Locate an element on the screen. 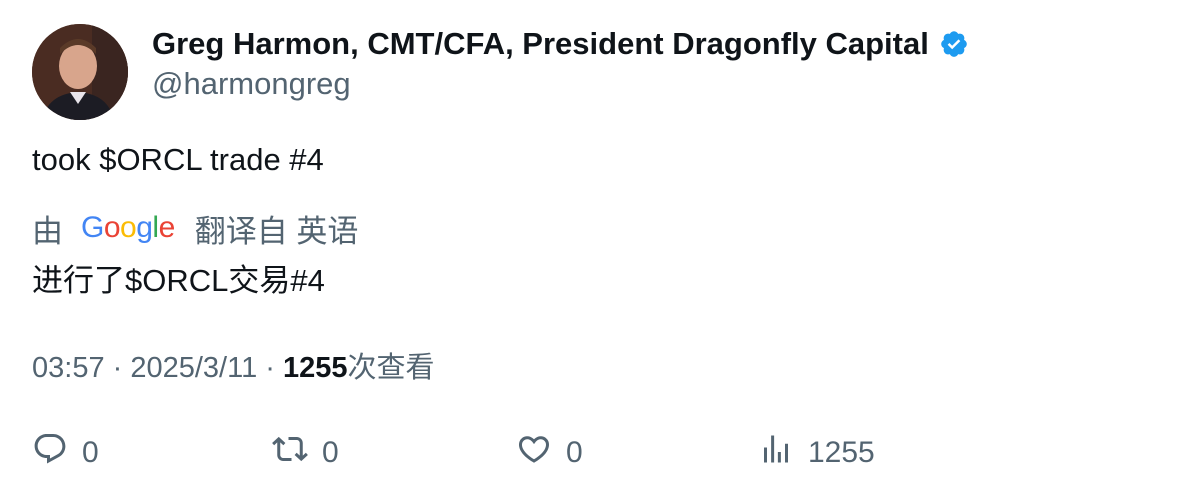 The width and height of the screenshot is (1196, 498). translation-suffix: 翻译自 英语 is located at coordinates (276, 231).